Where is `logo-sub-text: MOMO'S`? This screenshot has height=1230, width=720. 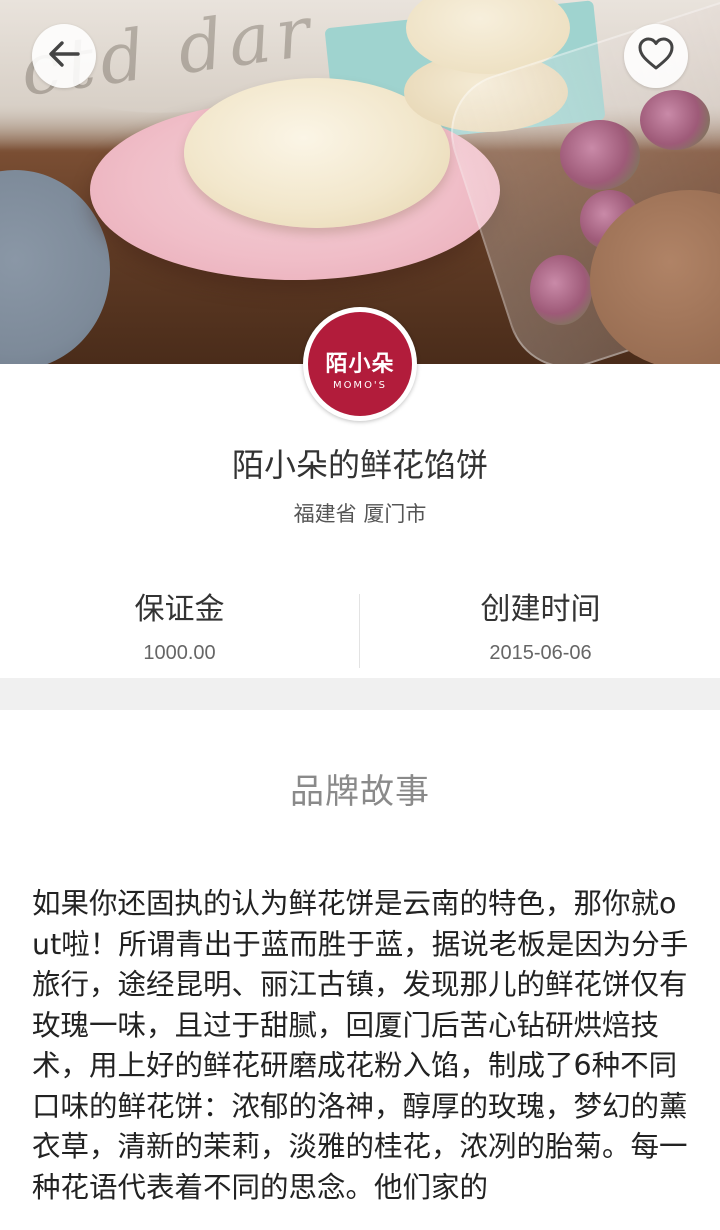
logo-sub-text: MOMO'S is located at coordinates (360, 385).